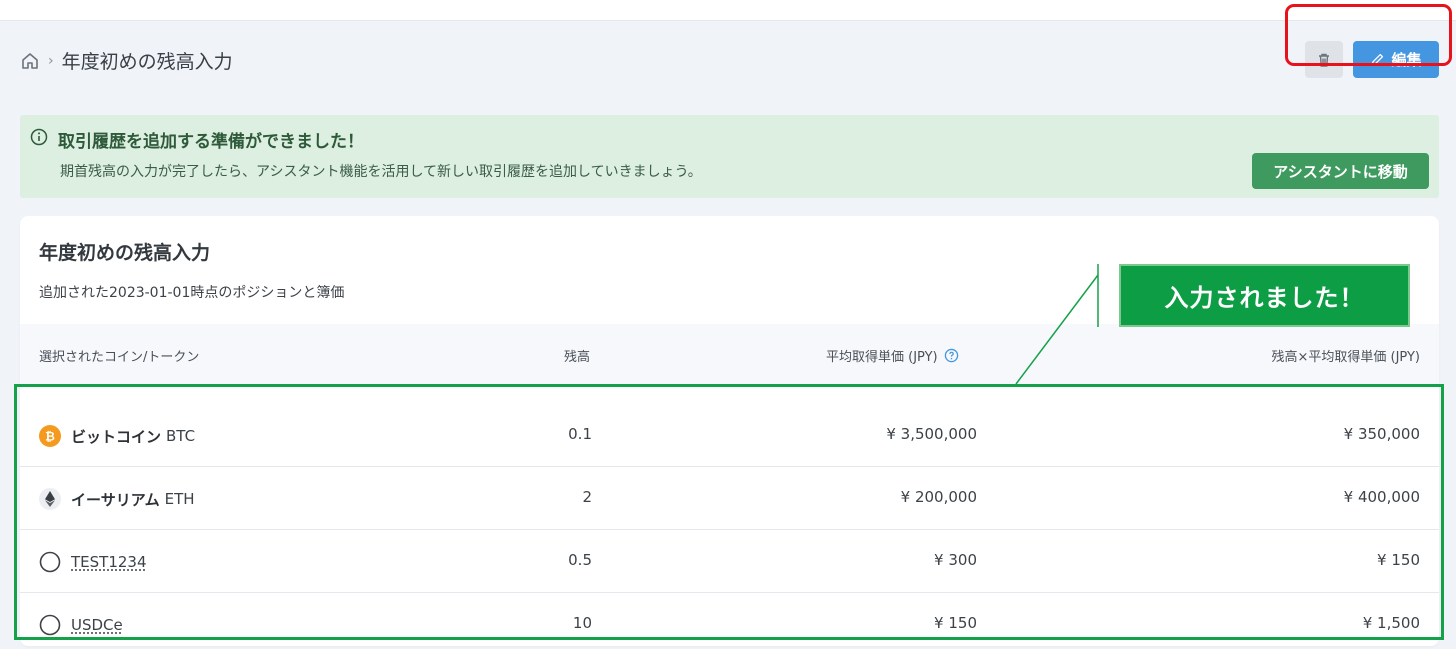  Describe the element at coordinates (1264, 295) in the screenshot. I see `callout-label: 入力されました！` at that location.